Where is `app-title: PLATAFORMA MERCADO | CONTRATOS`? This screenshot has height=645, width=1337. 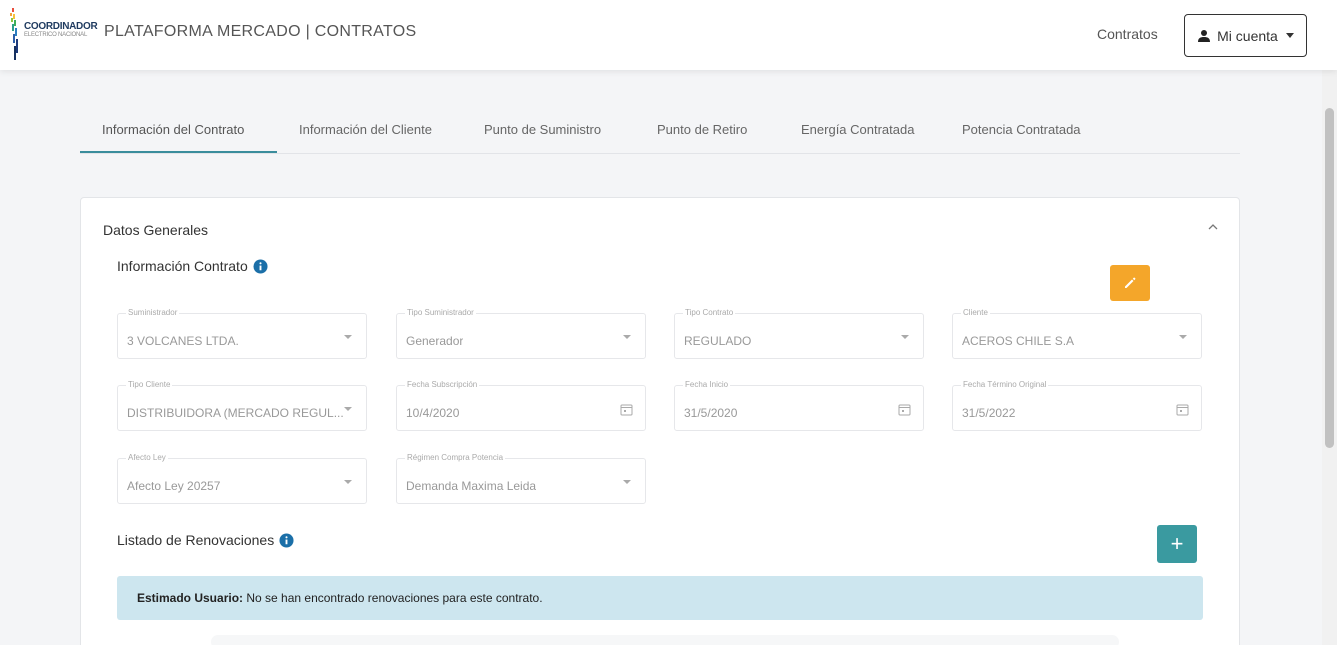 app-title: PLATAFORMA MERCADO | CONTRATOS is located at coordinates (260, 31).